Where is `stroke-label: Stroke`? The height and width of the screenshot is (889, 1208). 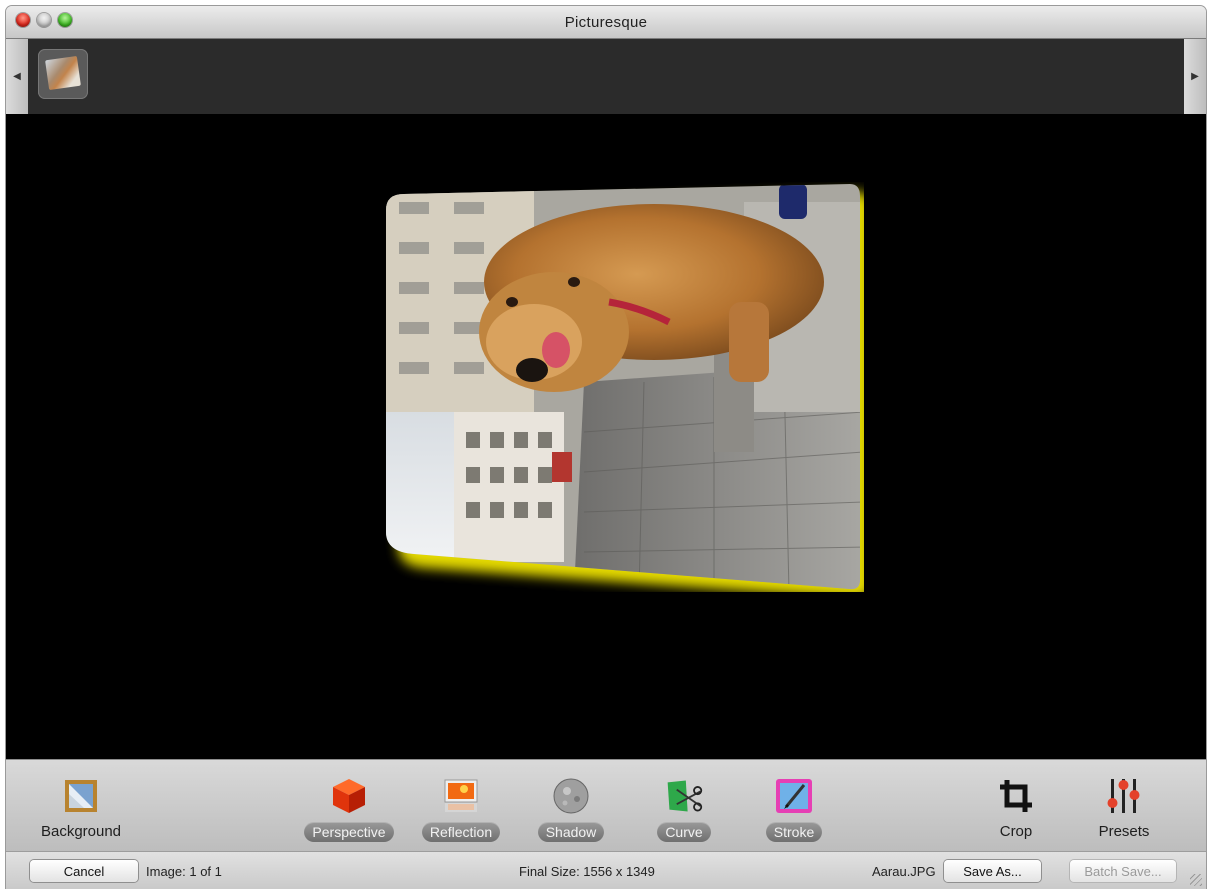 stroke-label: Stroke is located at coordinates (794, 832).